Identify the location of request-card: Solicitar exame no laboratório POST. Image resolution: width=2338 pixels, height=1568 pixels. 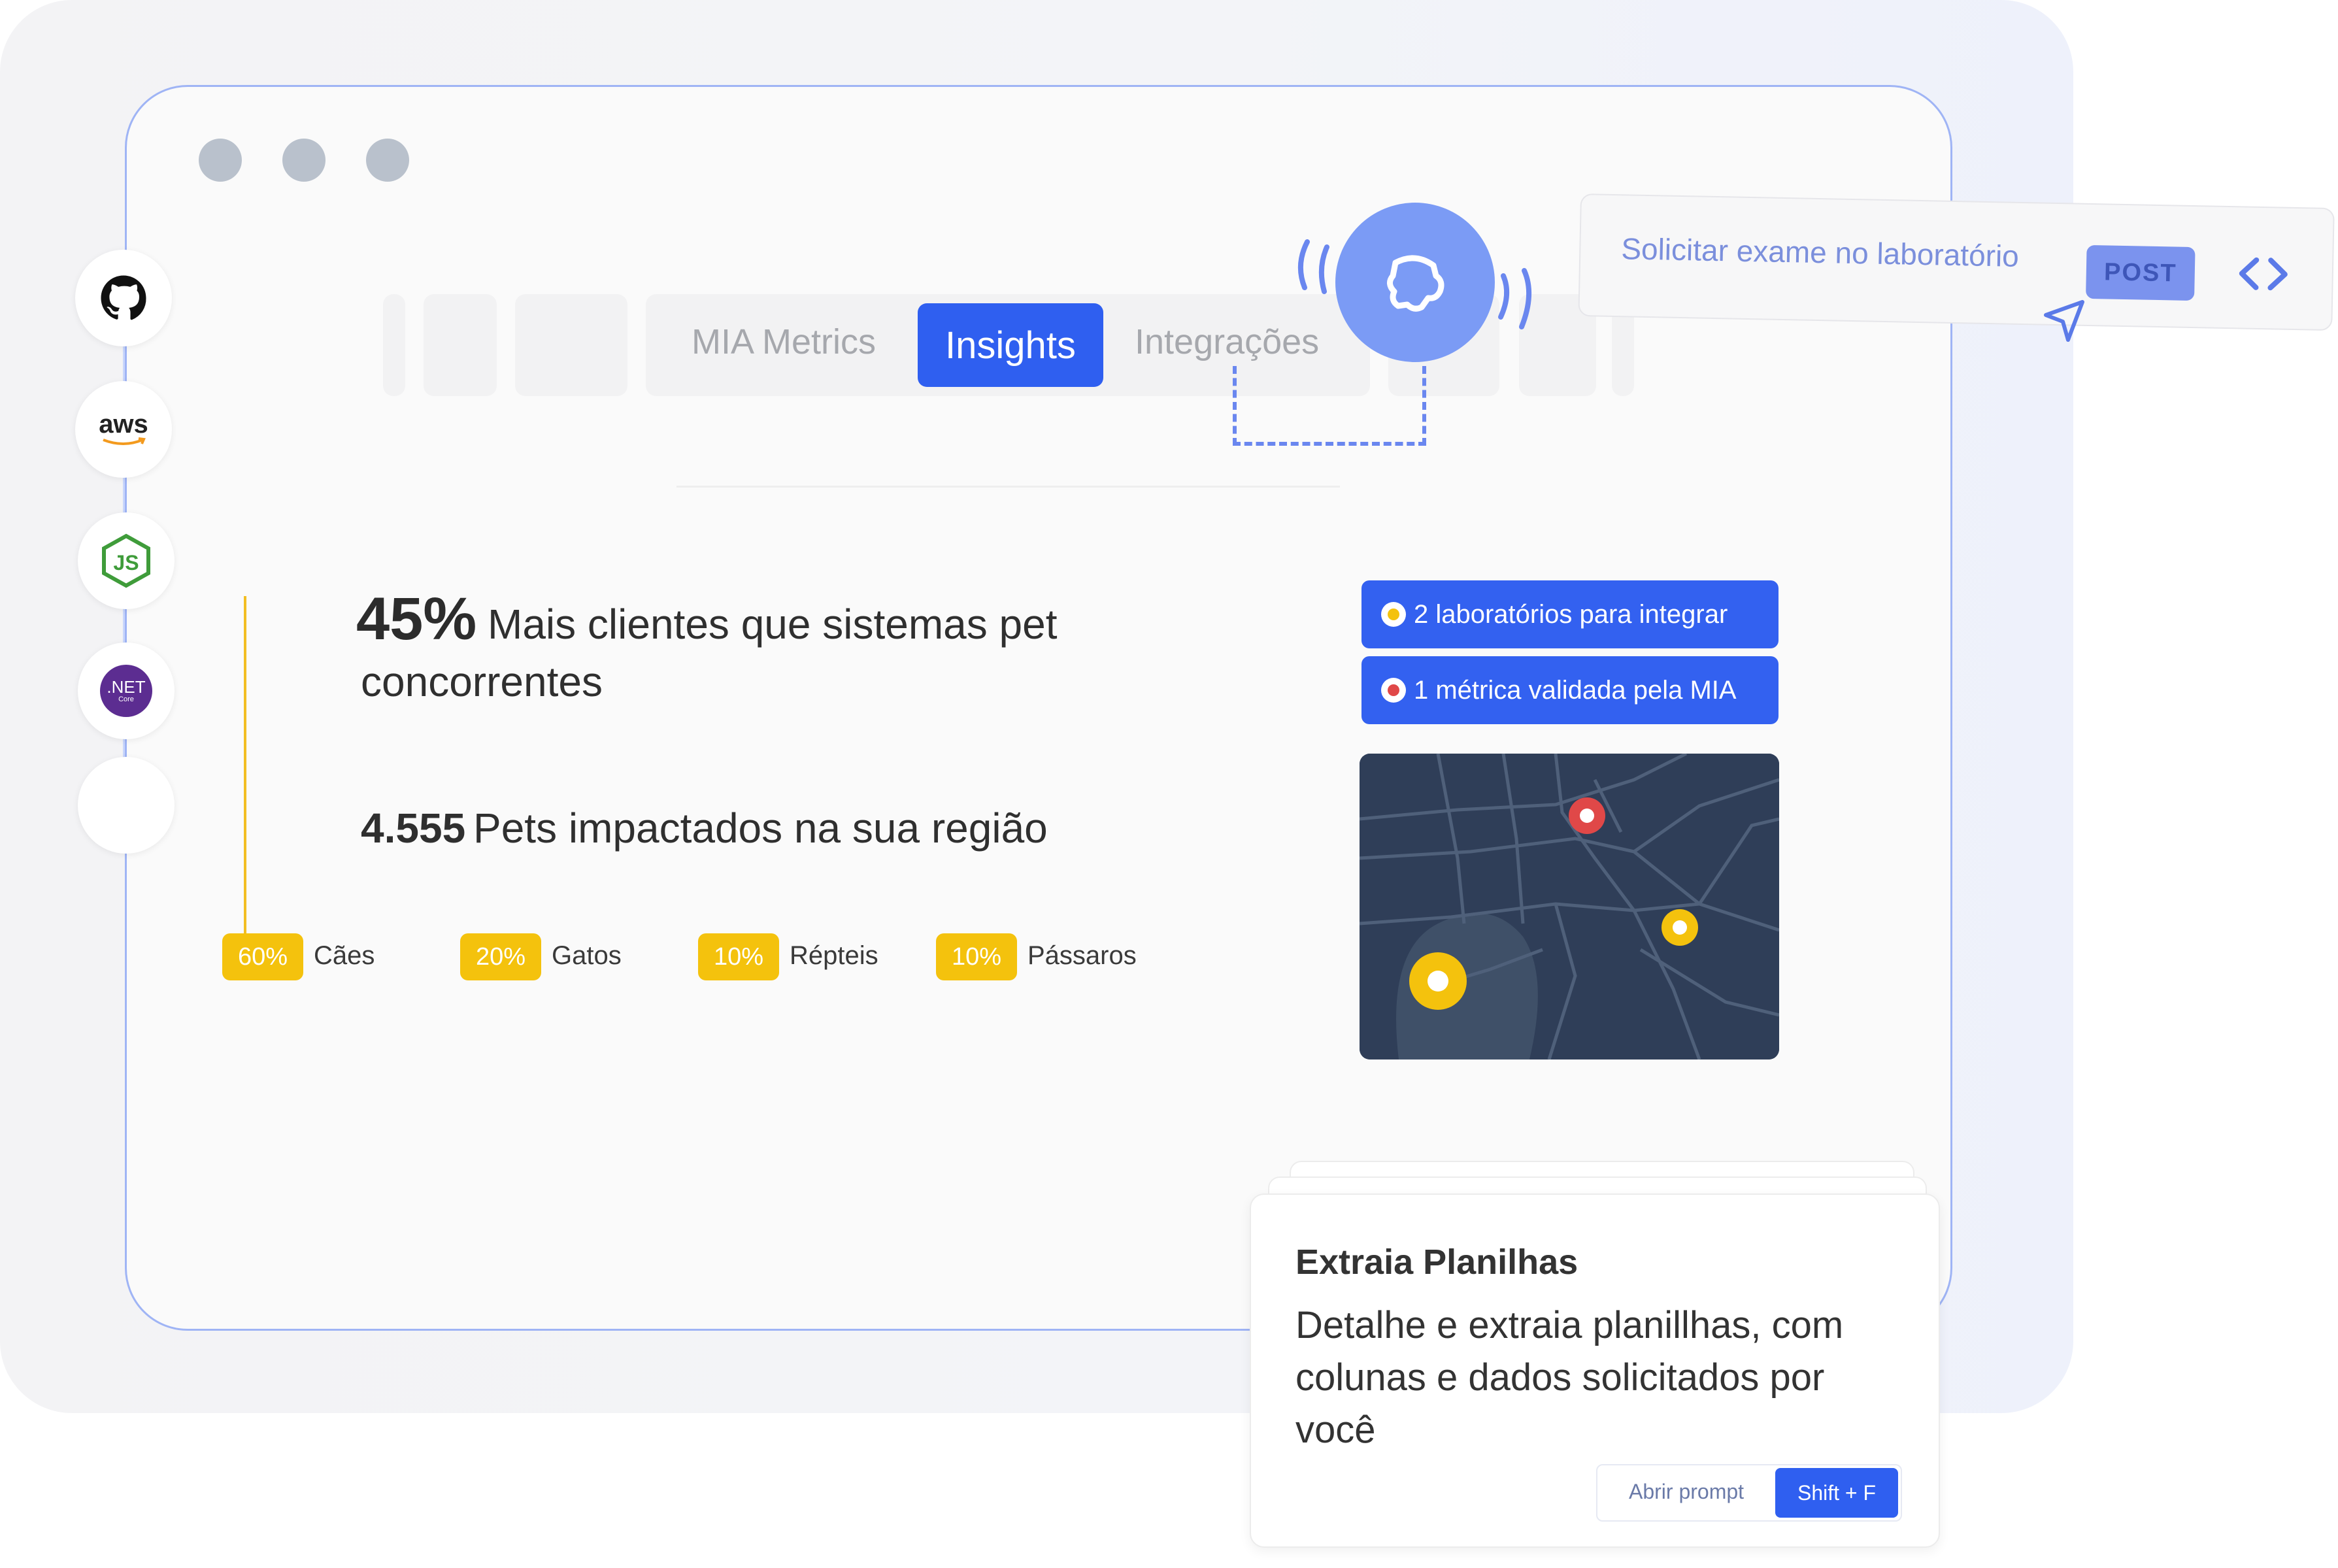
(1956, 262).